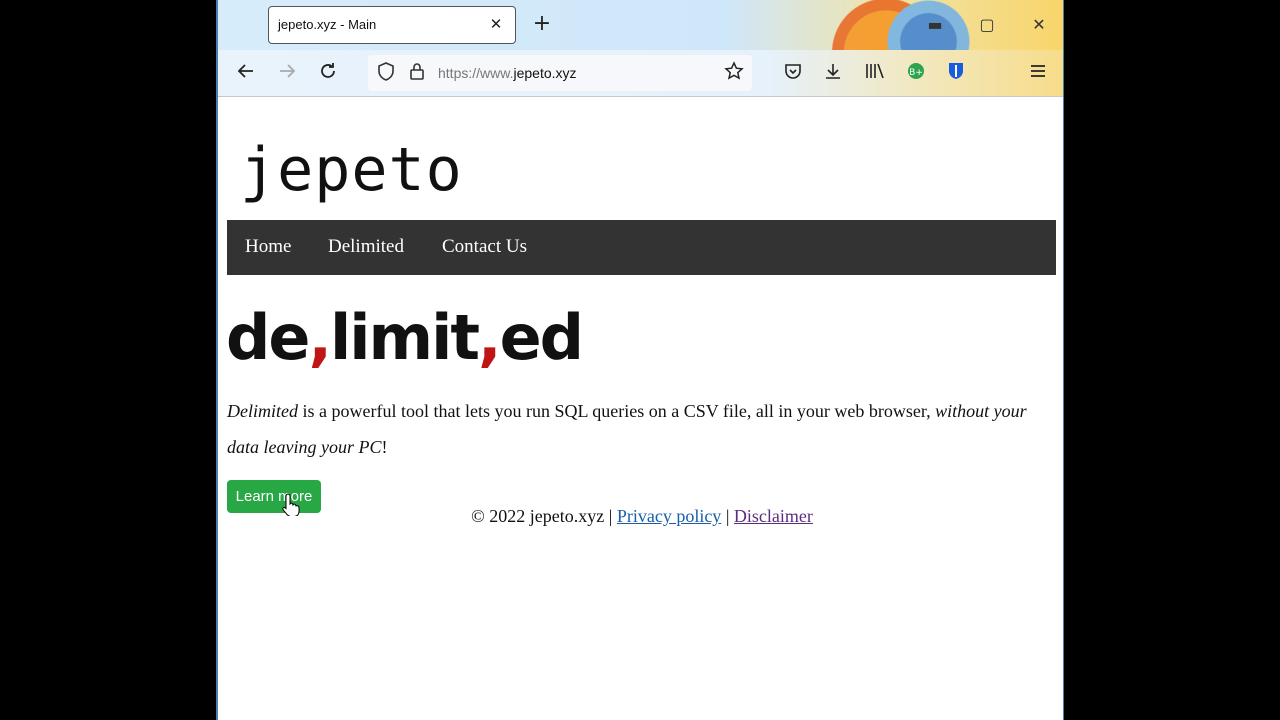  Describe the element at coordinates (1038, 73) in the screenshot. I see `menu-icon` at that location.